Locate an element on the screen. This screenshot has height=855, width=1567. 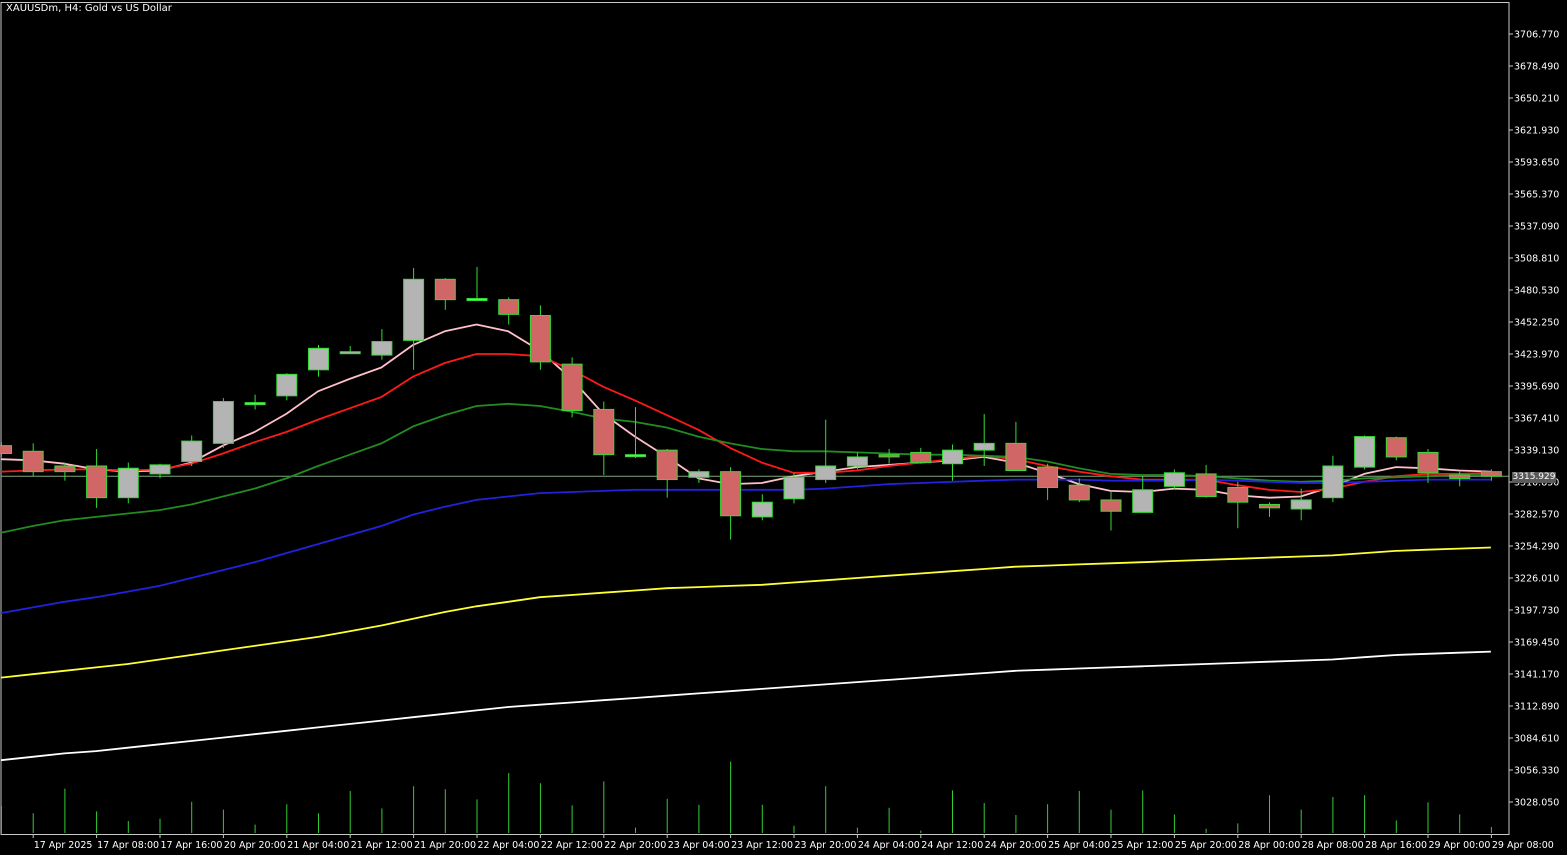
y-tick-label: 3678.490 is located at coordinates (1536, 67).